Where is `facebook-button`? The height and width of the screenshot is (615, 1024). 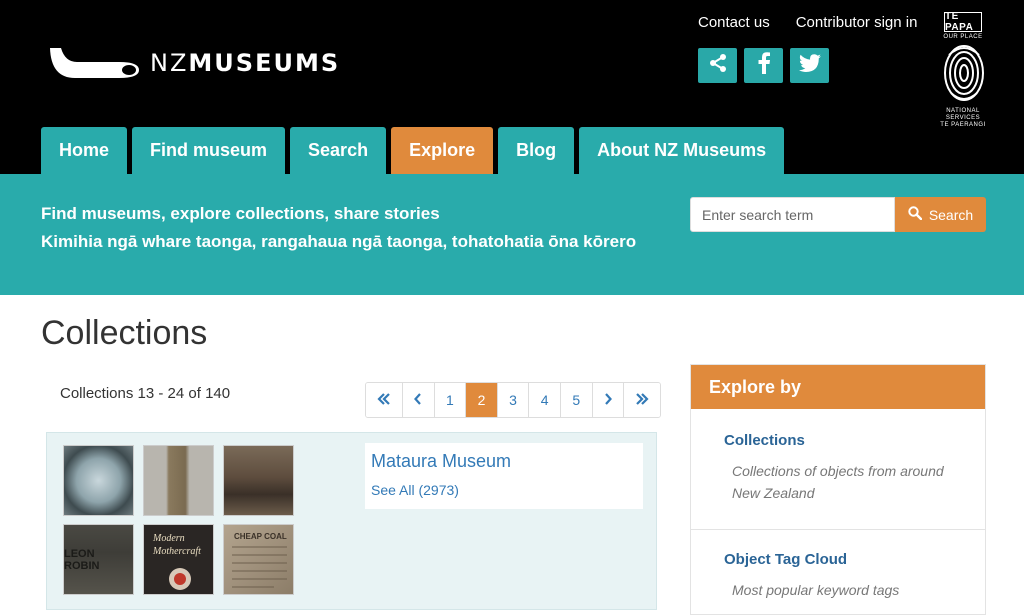
facebook-button is located at coordinates (763, 65).